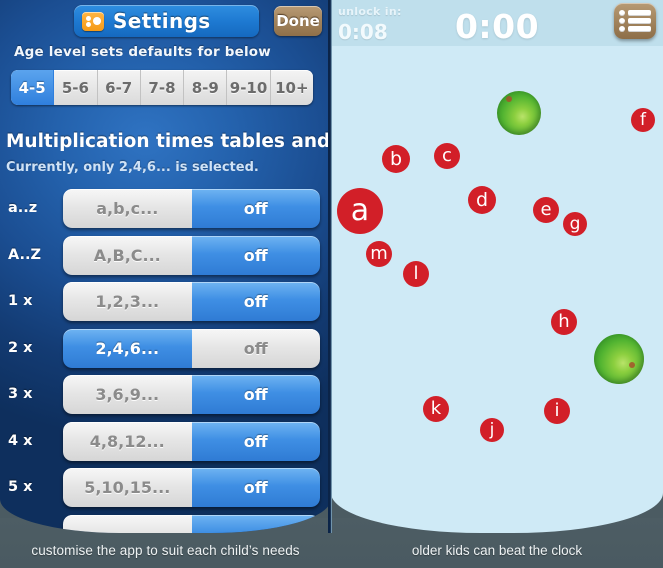 Image resolution: width=663 pixels, height=568 pixels. I want to click on age-option-6-7: 6-7, so click(119, 87).